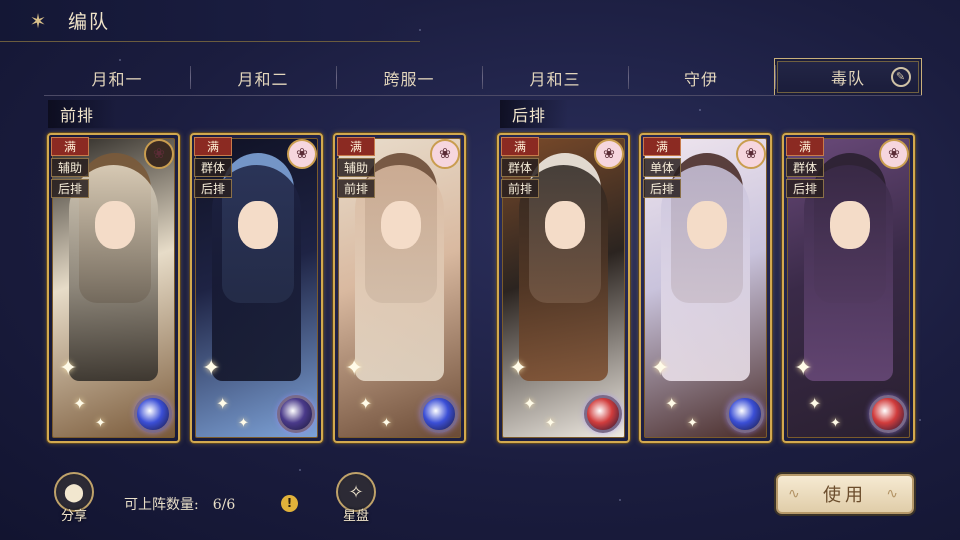  I want to click on tab-duodui: 毒队 ✎, so click(848, 76).